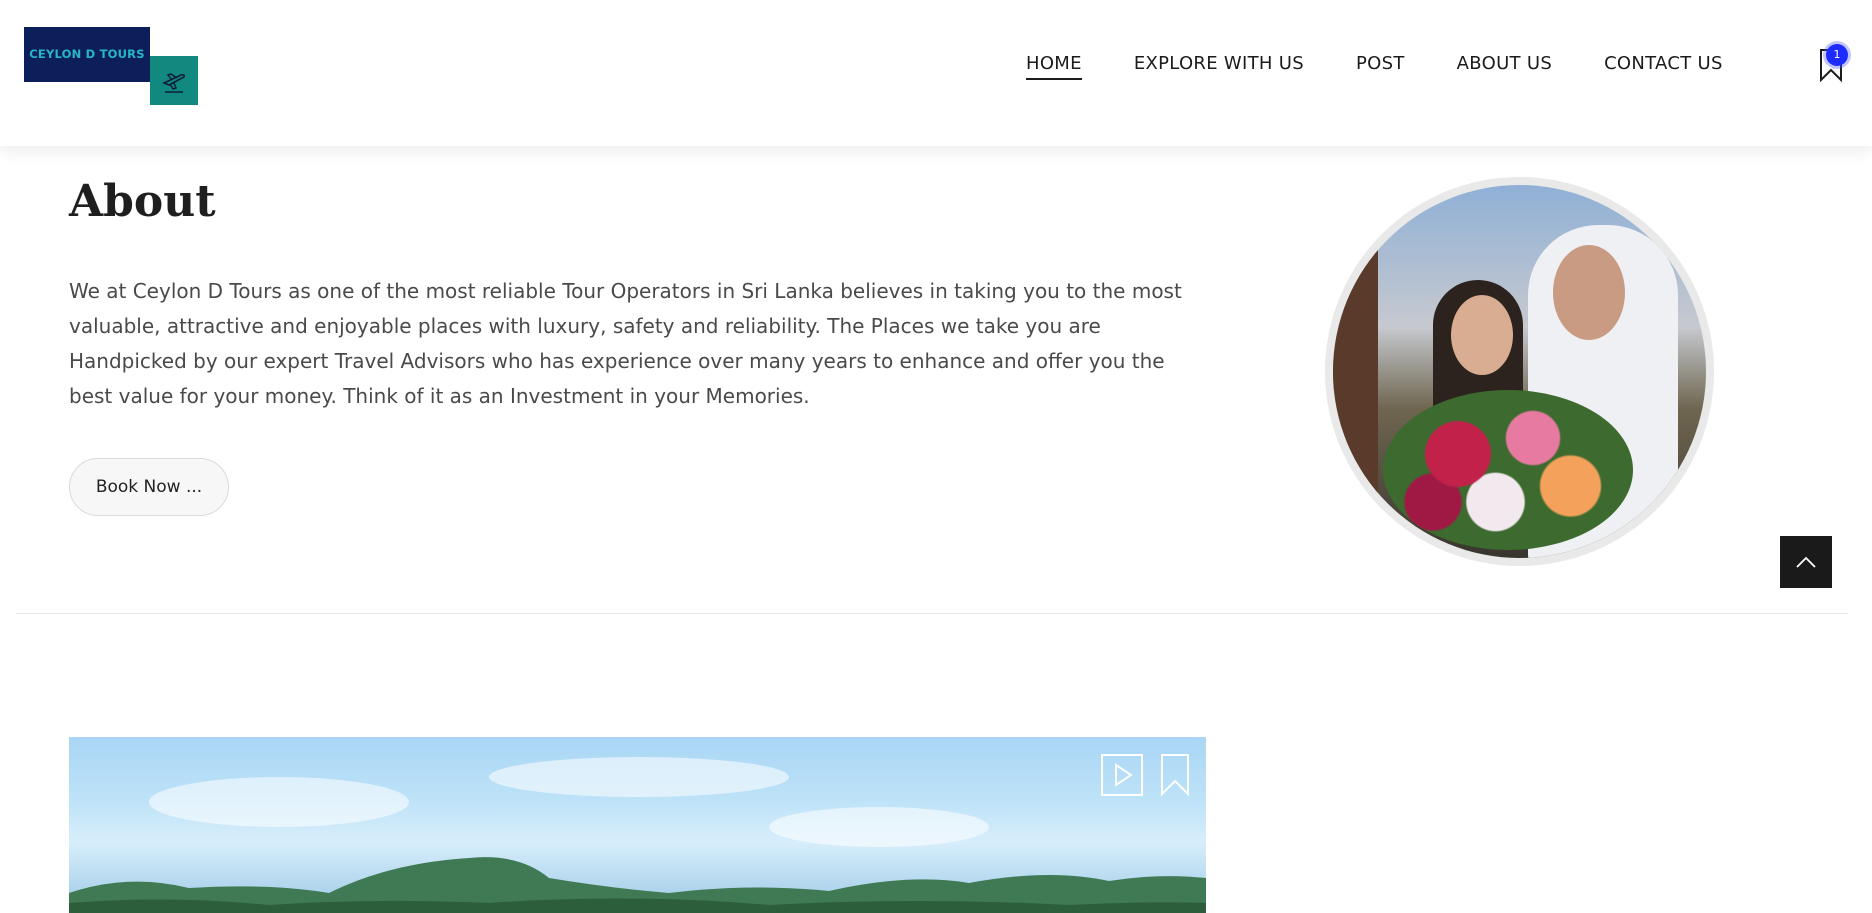 The image size is (1872, 913). What do you see at coordinates (1219, 66) in the screenshot?
I see `nav-explore-with-us: EXPLORE WITH US` at bounding box center [1219, 66].